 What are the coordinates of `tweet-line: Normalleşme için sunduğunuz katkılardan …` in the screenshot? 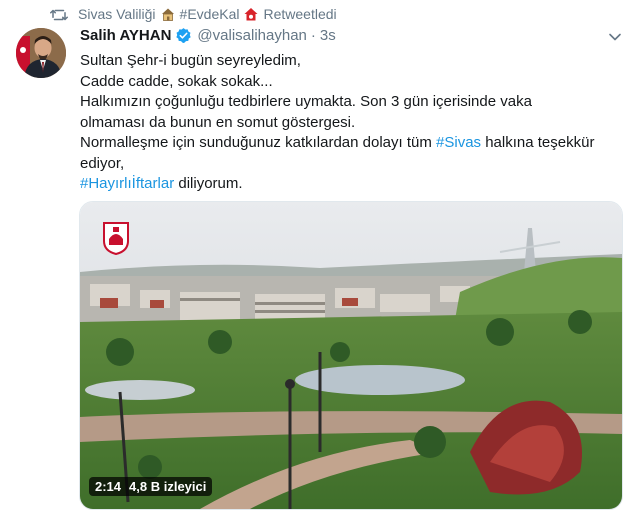 It's located at (354, 143).